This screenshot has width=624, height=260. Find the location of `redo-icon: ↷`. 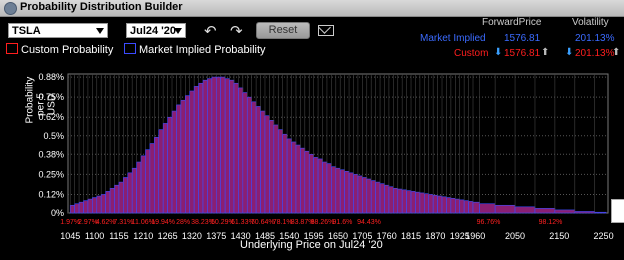

redo-icon: ↷ is located at coordinates (236, 31).